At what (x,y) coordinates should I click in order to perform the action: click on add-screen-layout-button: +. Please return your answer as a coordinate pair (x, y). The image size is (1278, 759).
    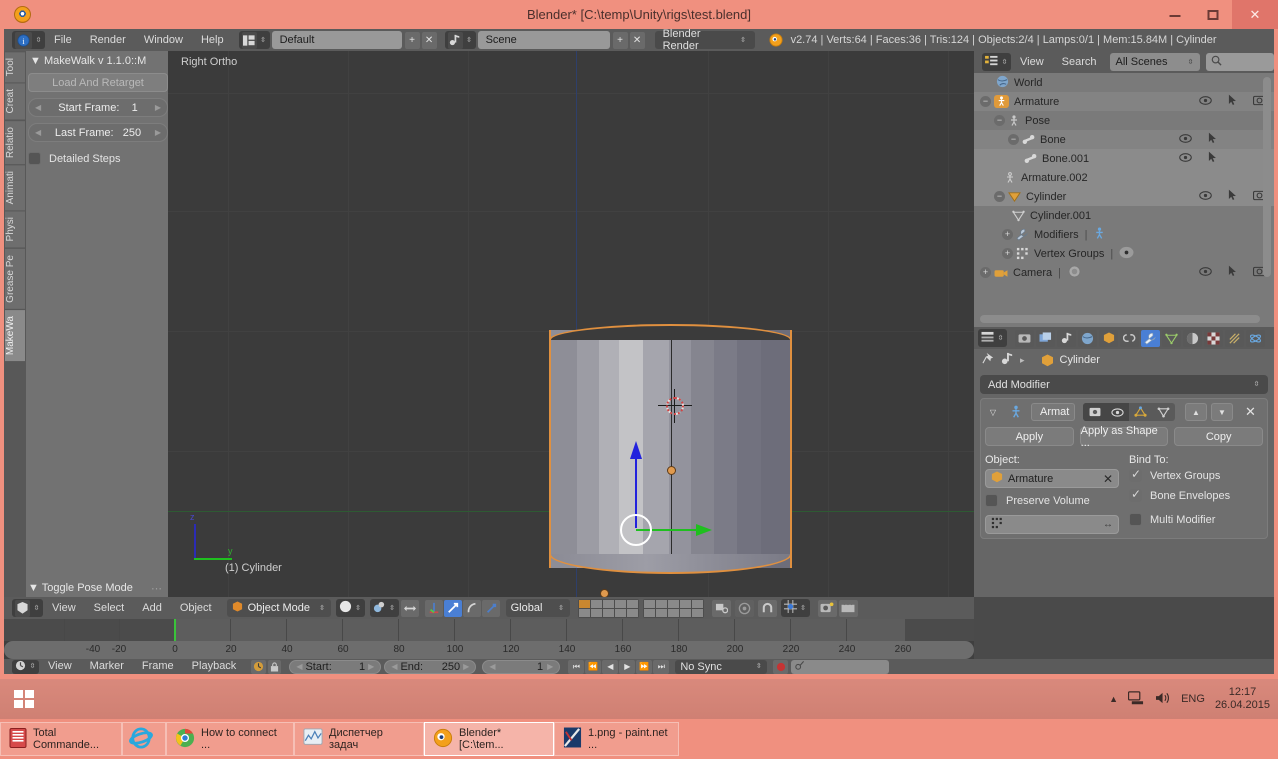
    Looking at the image, I should click on (412, 40).